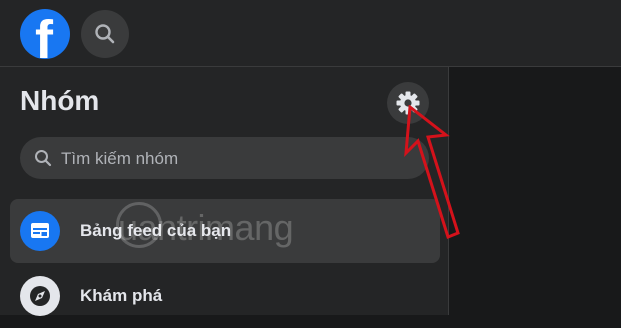 This screenshot has width=621, height=328. What do you see at coordinates (40, 296) in the screenshot?
I see `compass-icon` at bounding box center [40, 296].